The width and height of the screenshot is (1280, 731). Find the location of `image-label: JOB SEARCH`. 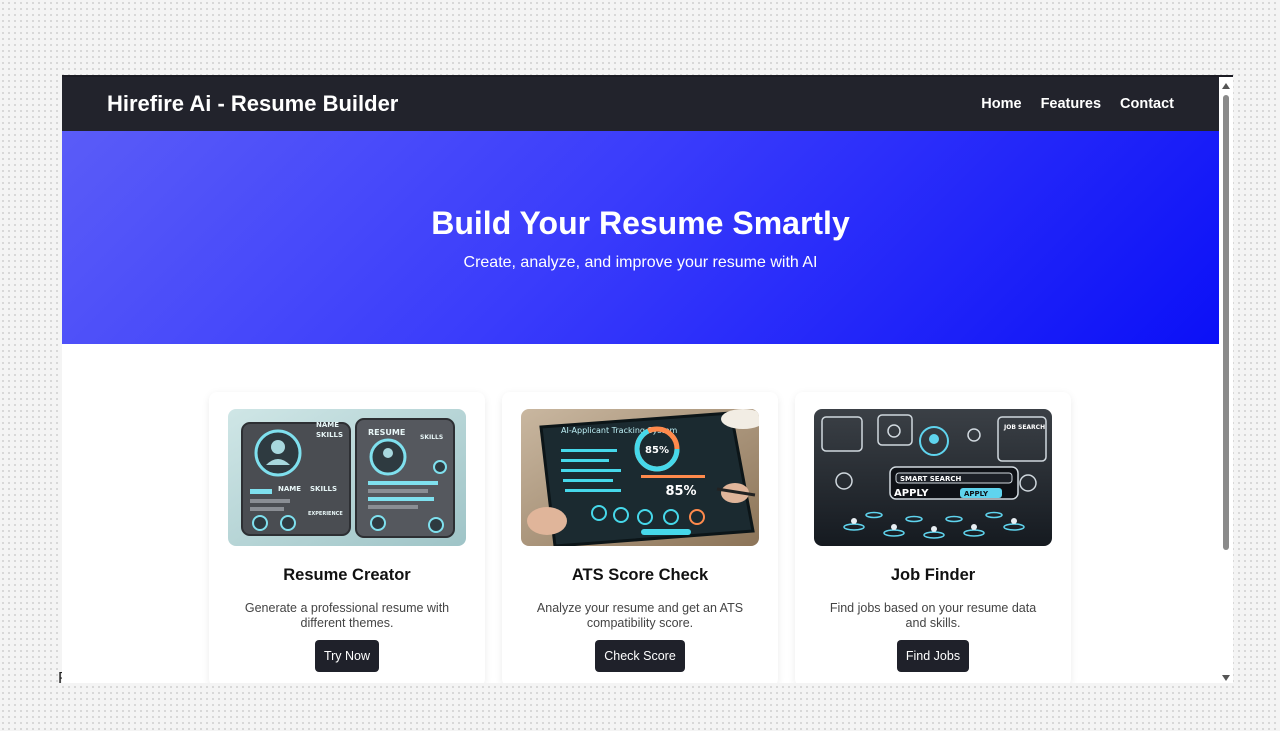

image-label: JOB SEARCH is located at coordinates (1024, 427).